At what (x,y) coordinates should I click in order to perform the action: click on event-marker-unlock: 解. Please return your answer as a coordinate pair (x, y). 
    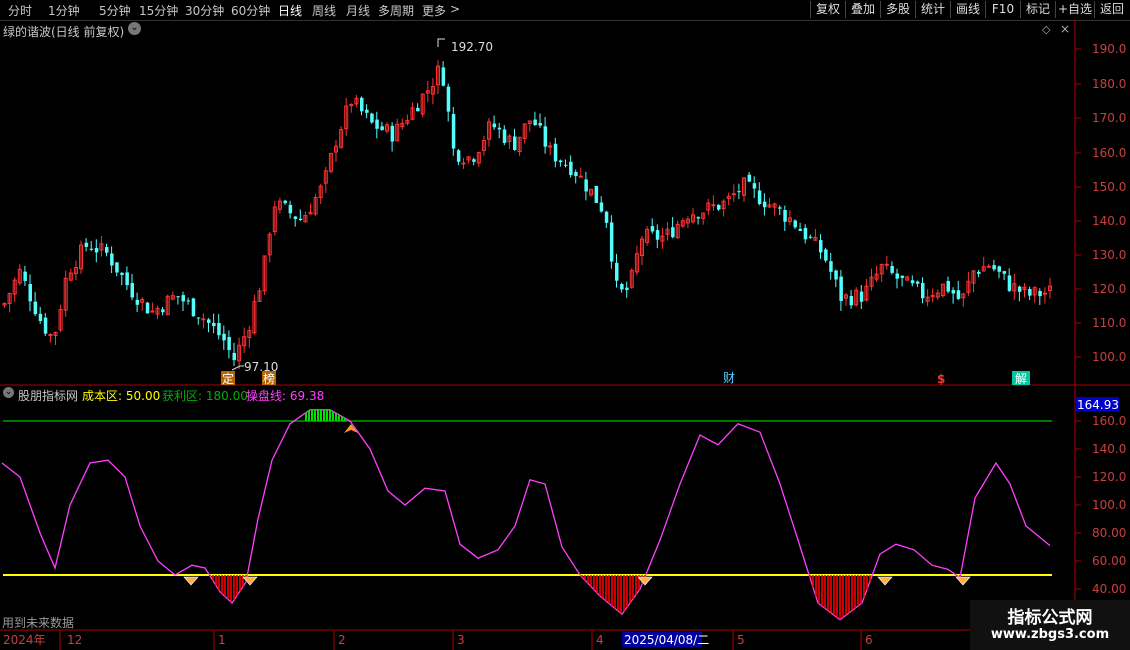
    Looking at the image, I should click on (1021, 379).